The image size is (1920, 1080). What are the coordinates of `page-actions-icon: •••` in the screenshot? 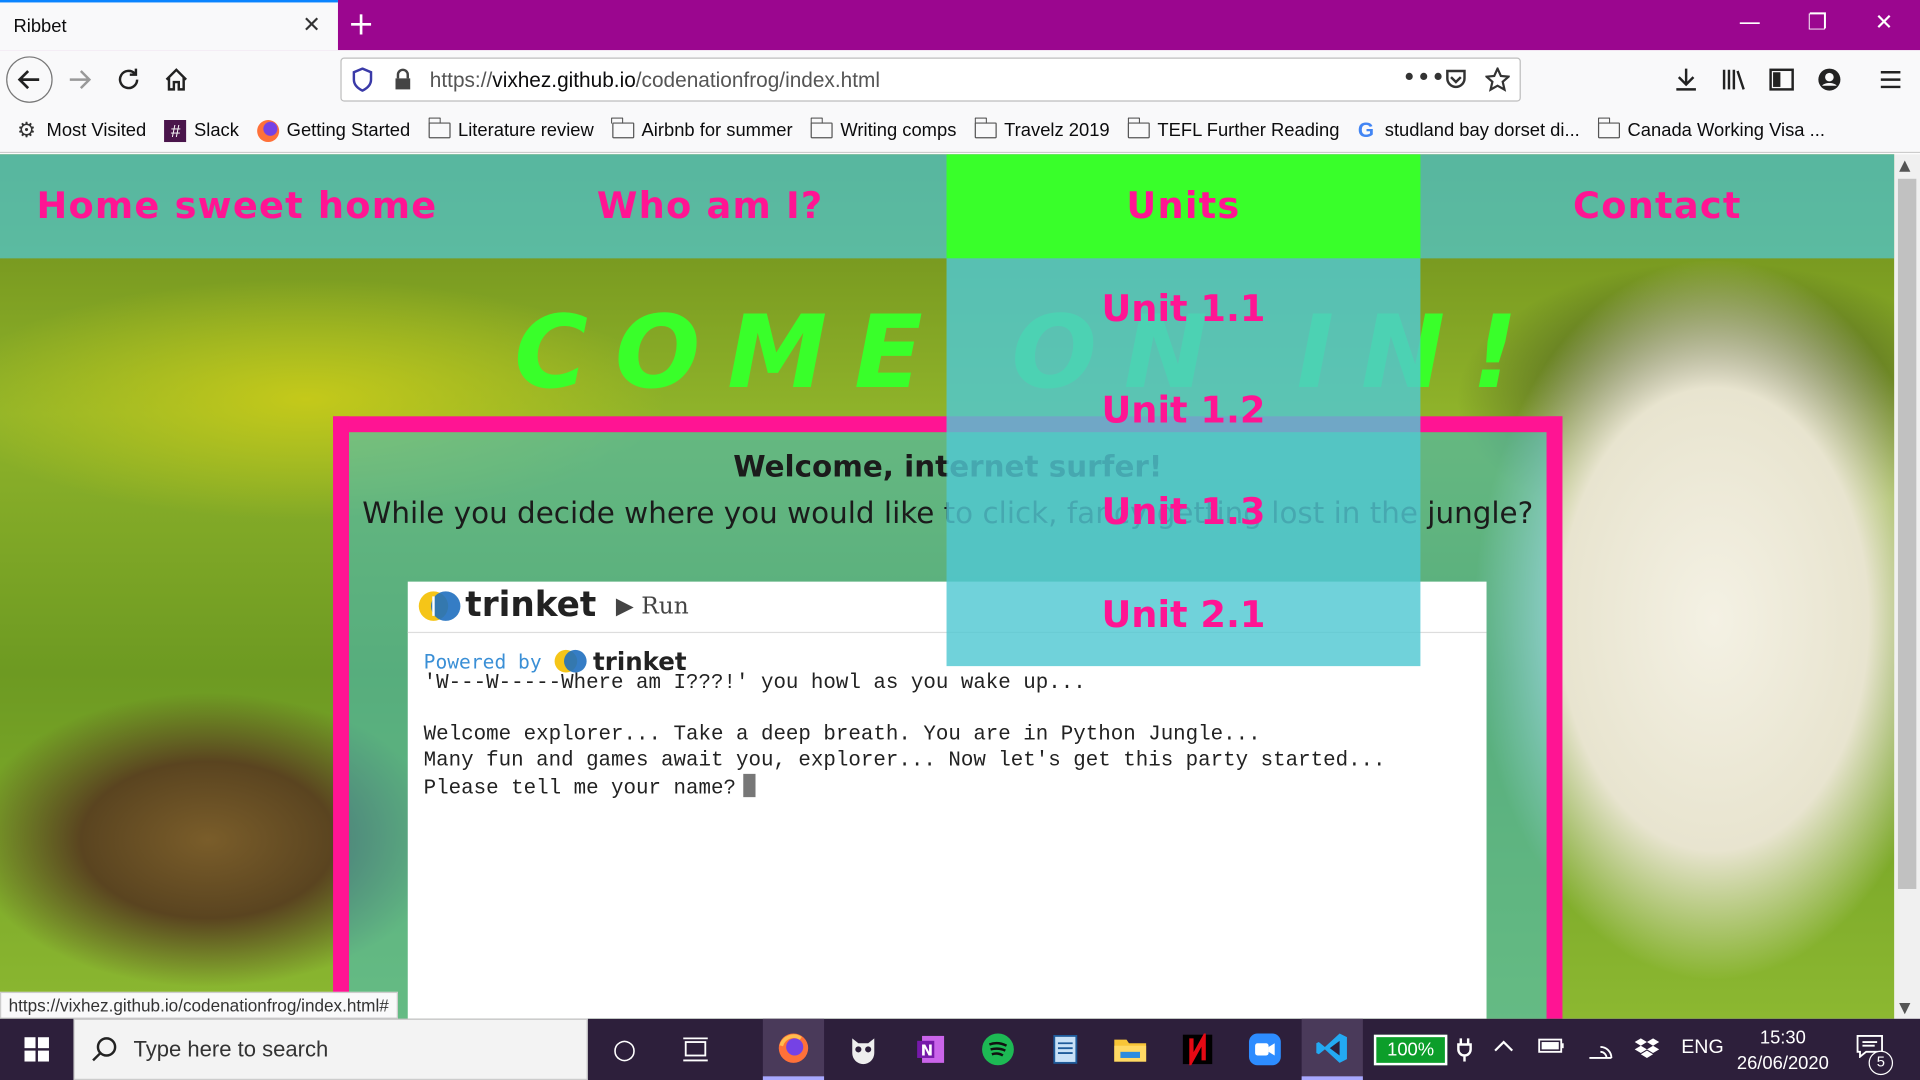 It's located at (1423, 76).